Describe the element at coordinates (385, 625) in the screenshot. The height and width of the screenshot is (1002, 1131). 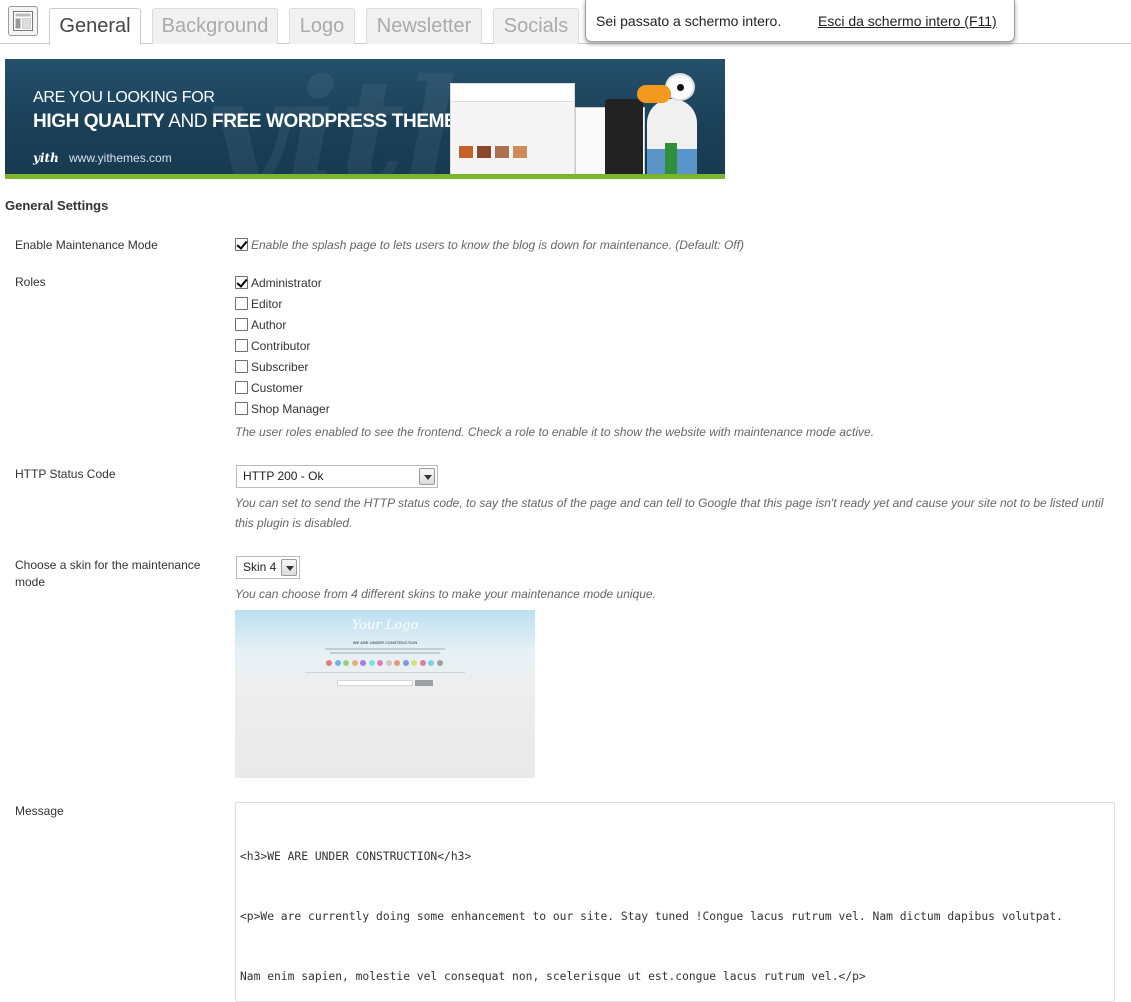
I see `skin-preview-logo: Your Logo` at that location.